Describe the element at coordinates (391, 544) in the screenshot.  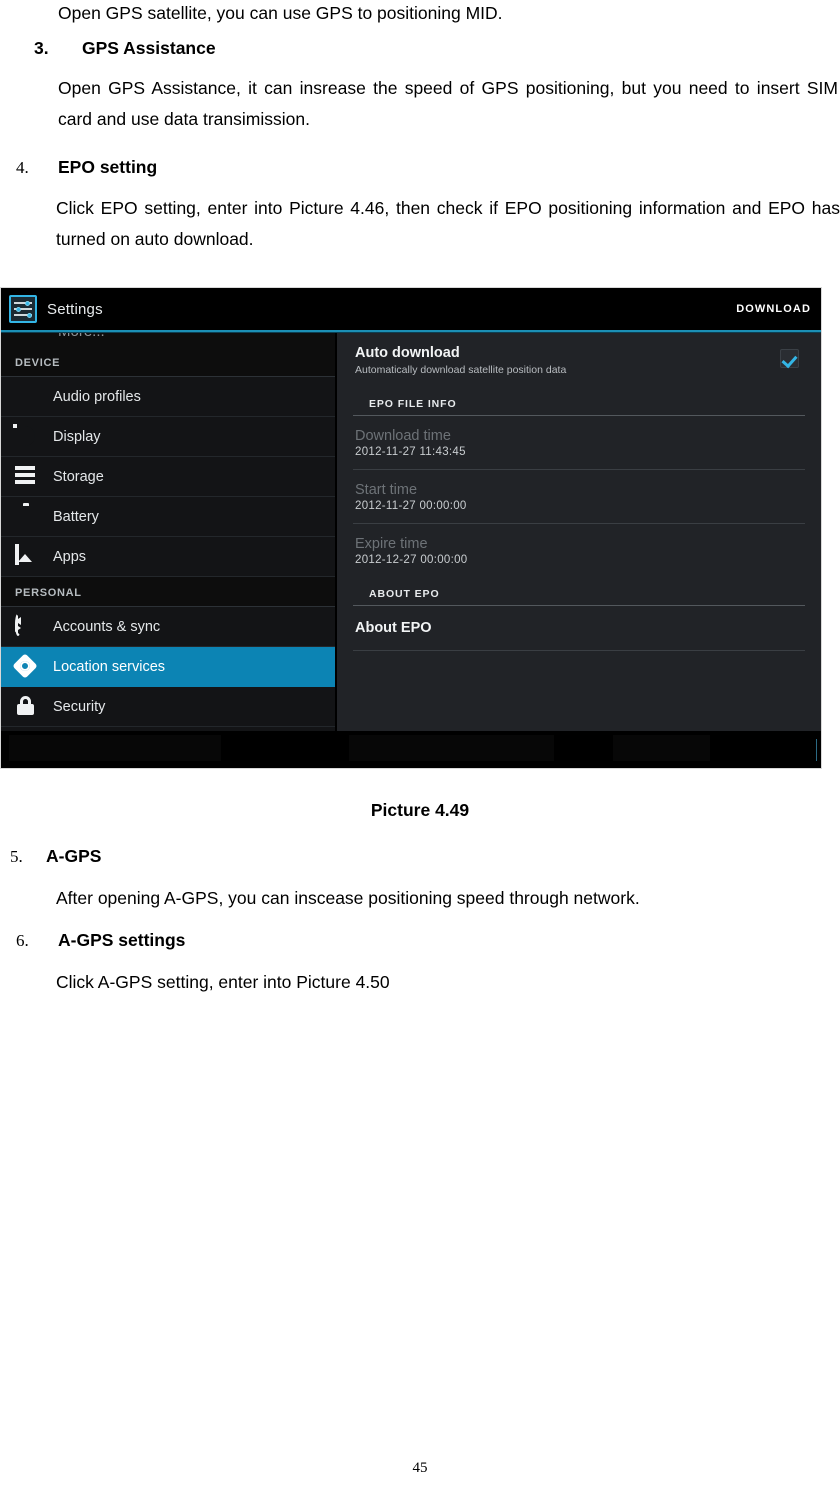
I see `expire-time-label: Expire time` at that location.